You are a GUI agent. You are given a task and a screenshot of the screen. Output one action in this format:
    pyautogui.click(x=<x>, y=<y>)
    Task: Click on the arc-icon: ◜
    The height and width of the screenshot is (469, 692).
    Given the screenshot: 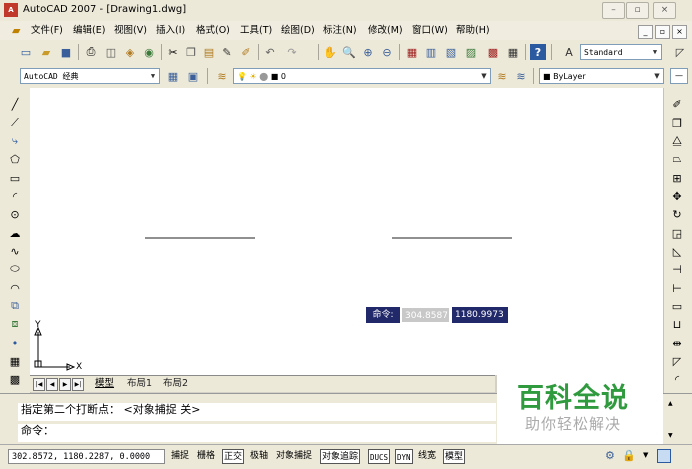 What is the action you would take?
    pyautogui.click(x=15, y=196)
    